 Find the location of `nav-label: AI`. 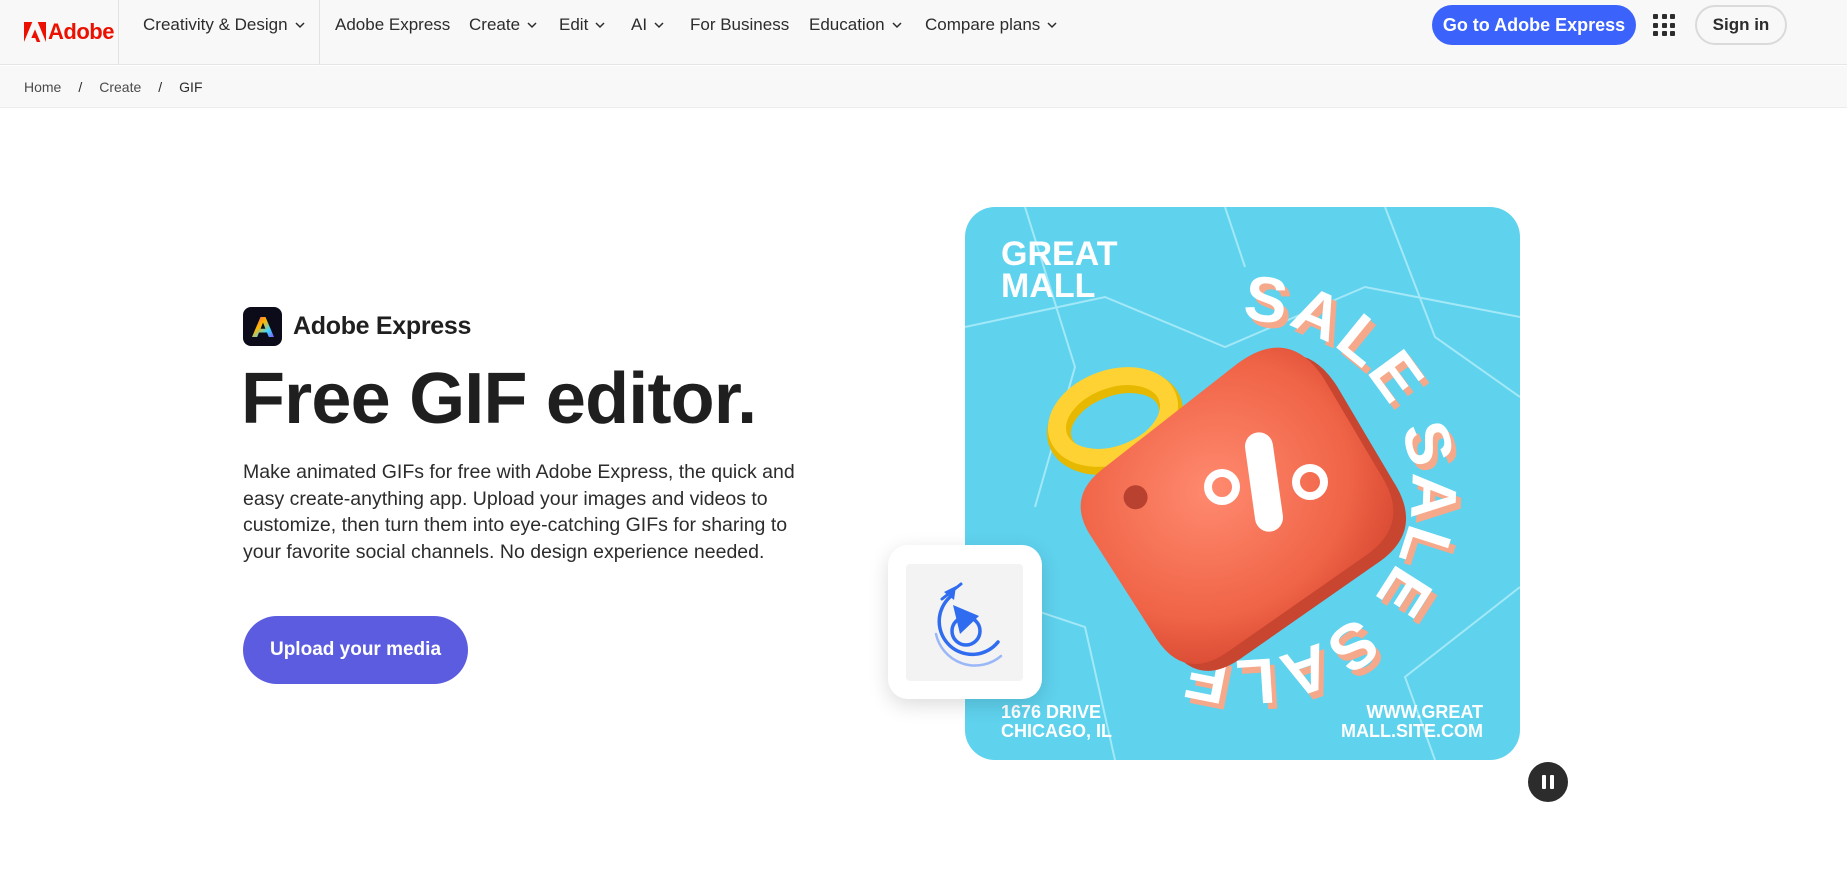

nav-label: AI is located at coordinates (639, 24).